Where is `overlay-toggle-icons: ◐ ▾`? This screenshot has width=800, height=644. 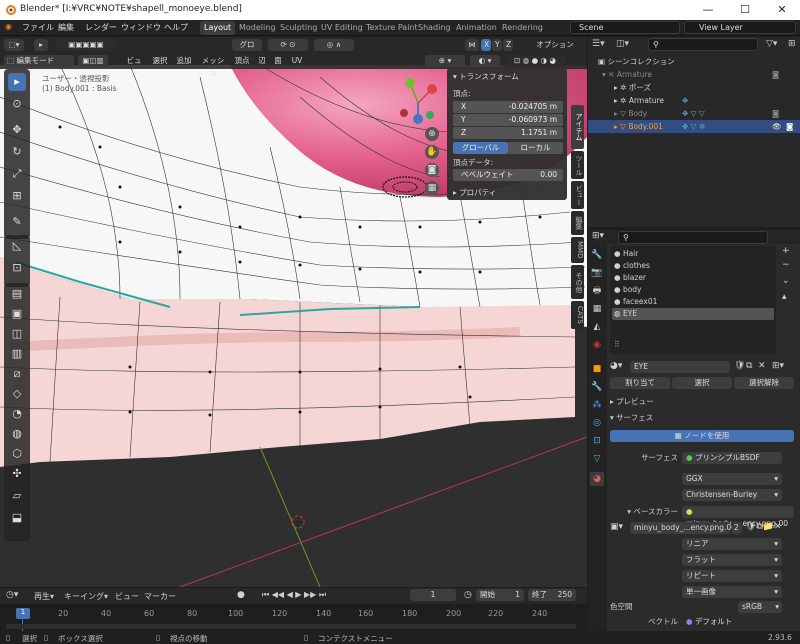 overlay-toggle-icons: ◐ ▾ is located at coordinates (485, 61).